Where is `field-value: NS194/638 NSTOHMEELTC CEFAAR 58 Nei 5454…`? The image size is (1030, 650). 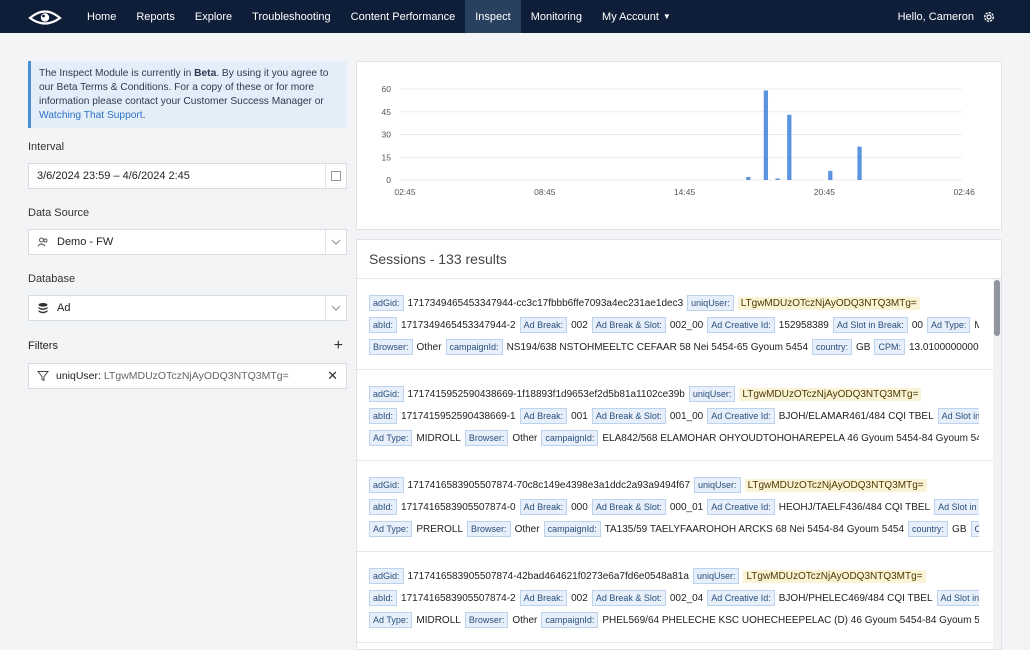
field-value: NS194/638 NSTOHMEELTC CEFAAR 58 Nei 5454… is located at coordinates (657, 347).